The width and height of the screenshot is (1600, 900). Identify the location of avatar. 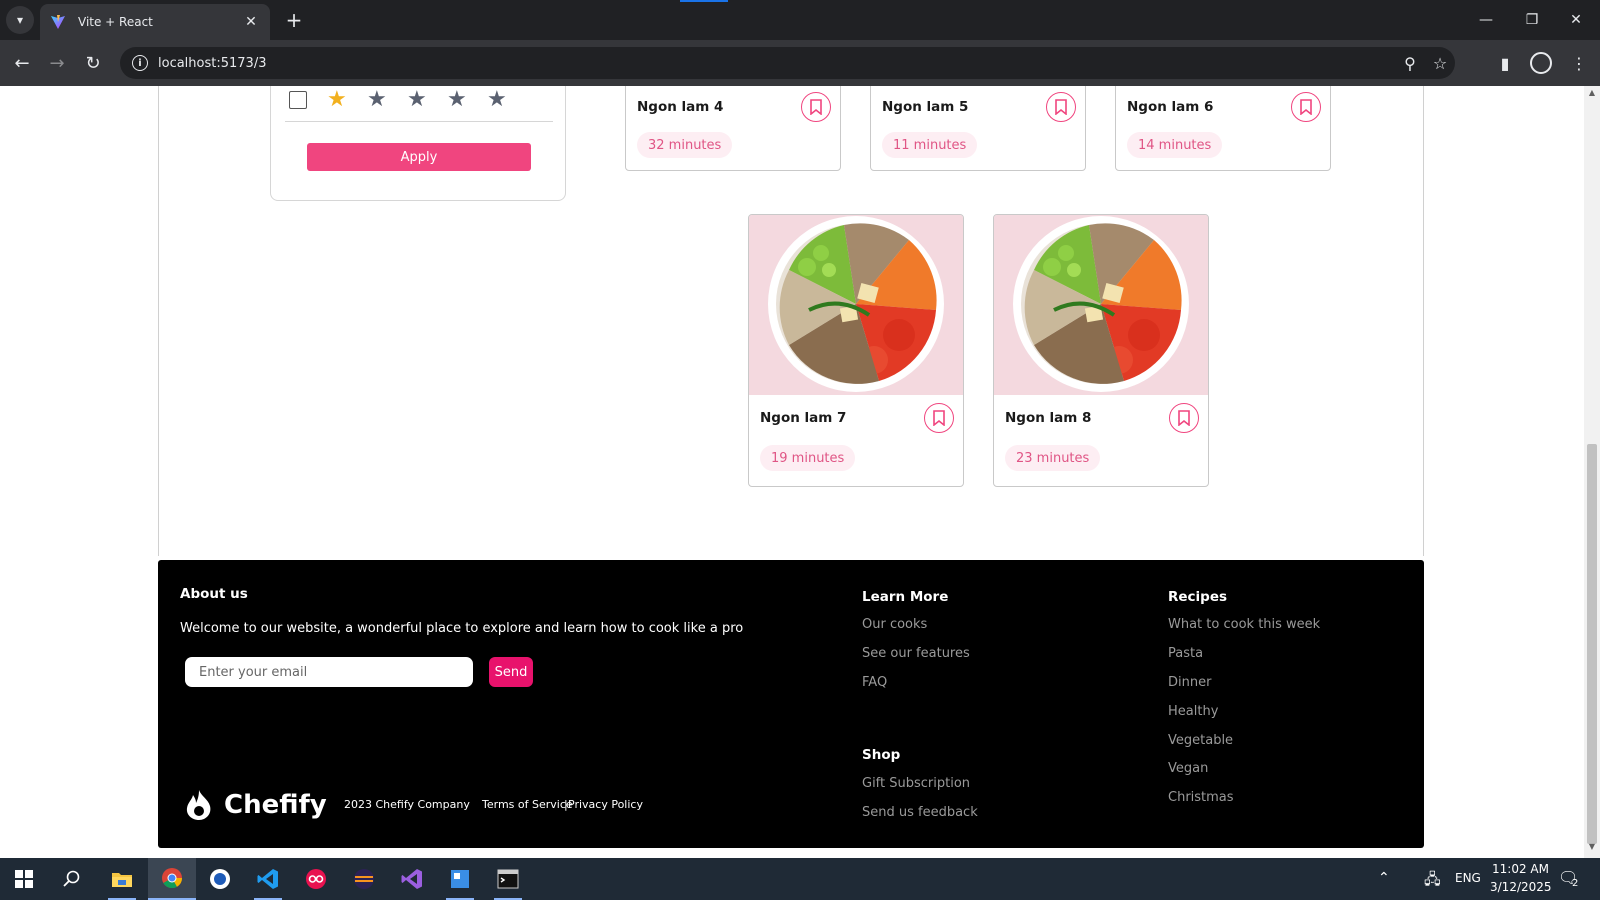
(1541, 63).